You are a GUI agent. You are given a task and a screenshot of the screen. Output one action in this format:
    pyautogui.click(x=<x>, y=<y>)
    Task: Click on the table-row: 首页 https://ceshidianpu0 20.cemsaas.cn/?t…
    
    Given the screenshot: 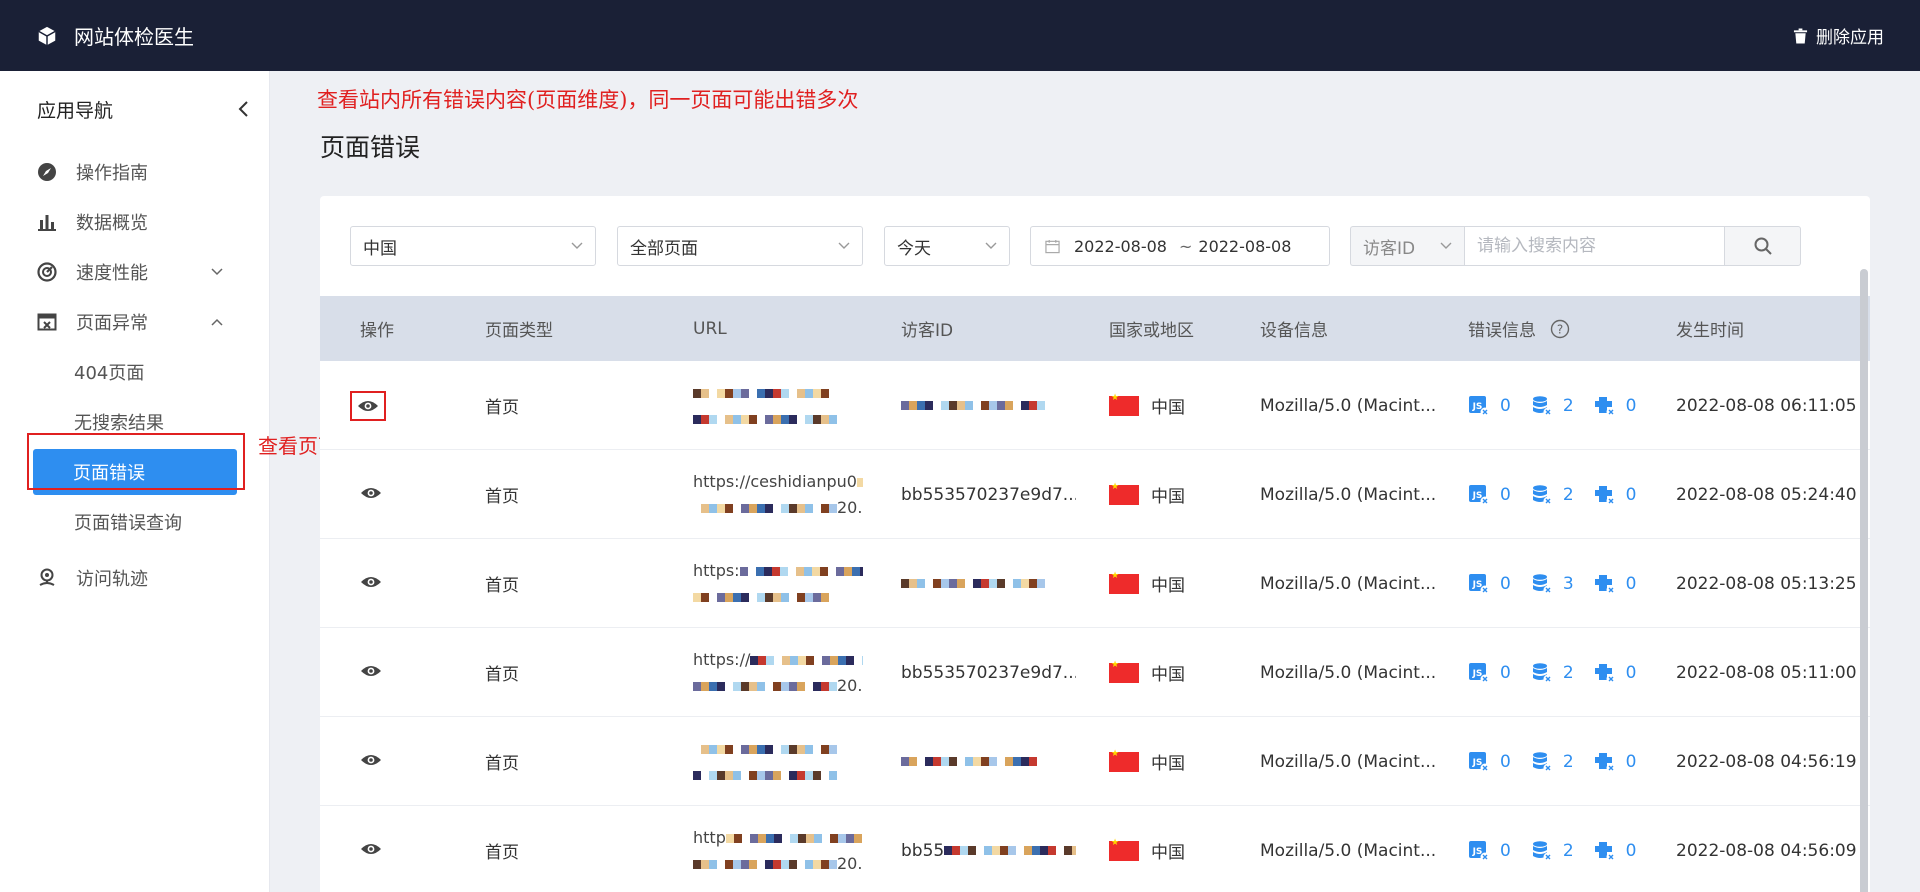 What is the action you would take?
    pyautogui.click(x=1095, y=494)
    